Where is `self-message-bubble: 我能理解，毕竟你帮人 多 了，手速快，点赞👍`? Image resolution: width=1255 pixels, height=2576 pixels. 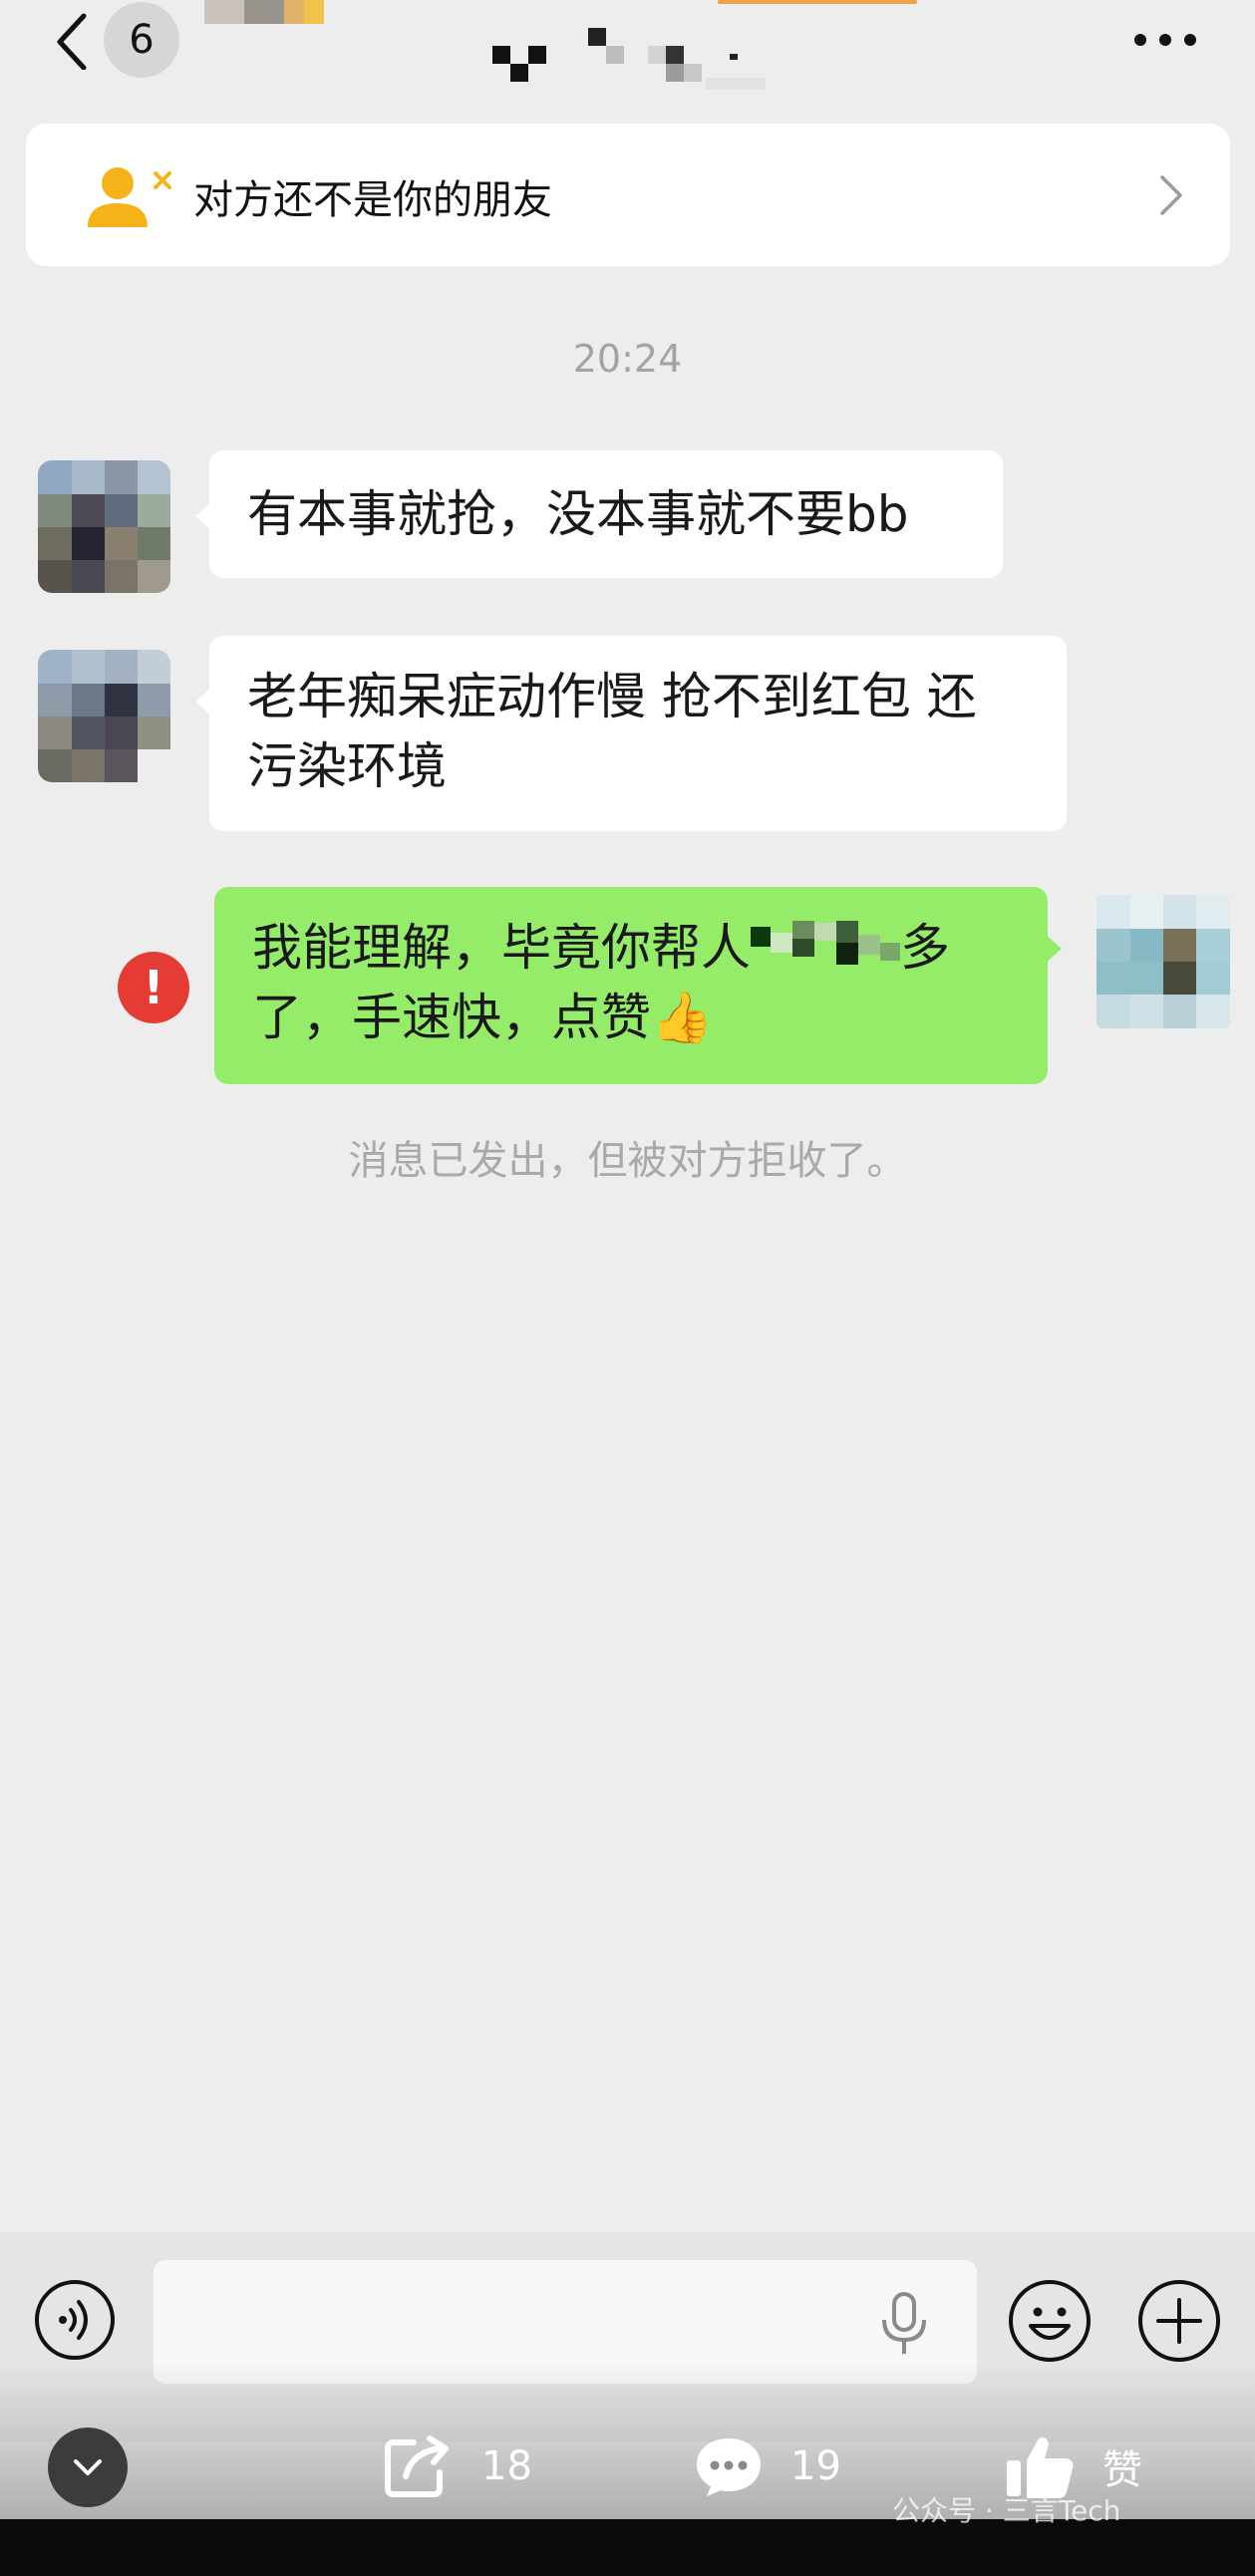 self-message-bubble: 我能理解，毕竟你帮人 多 了，手速快，点赞👍 is located at coordinates (638, 985).